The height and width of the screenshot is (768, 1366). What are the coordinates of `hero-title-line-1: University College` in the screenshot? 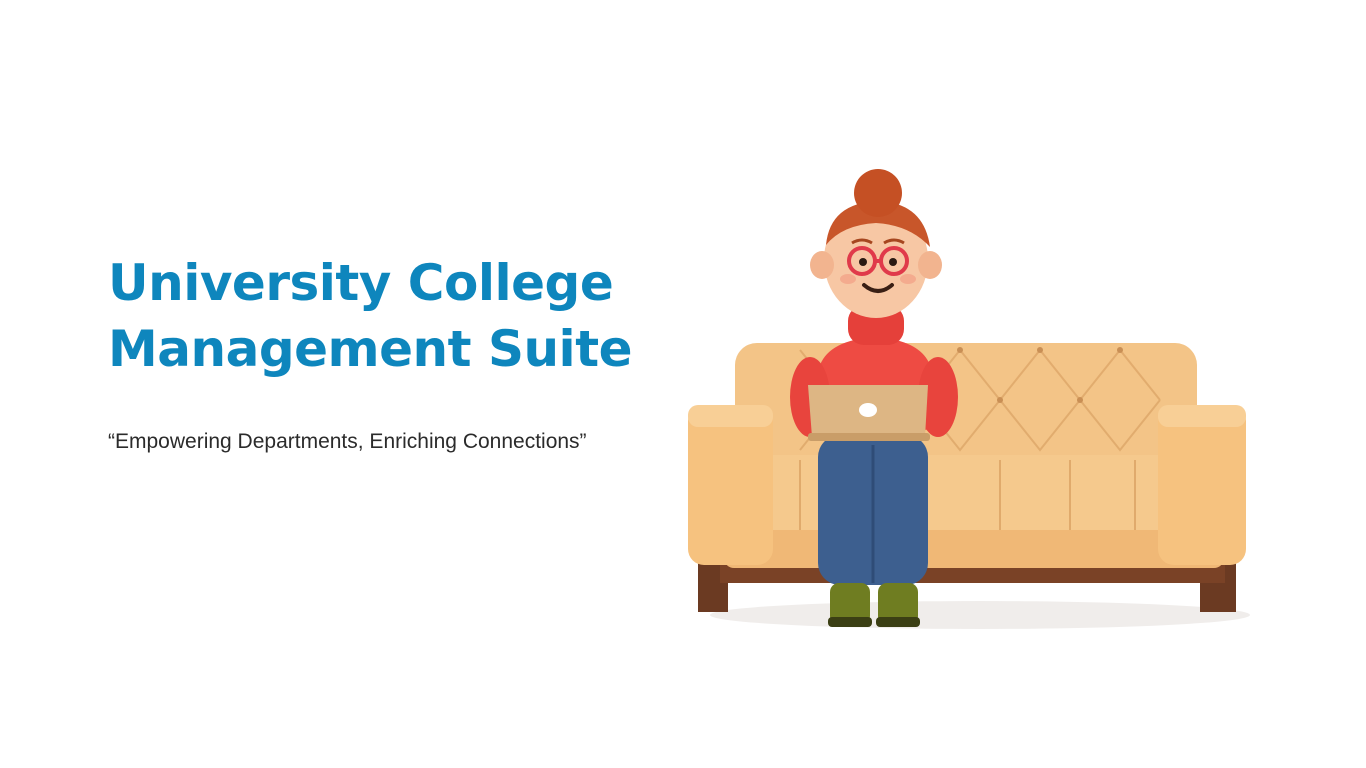 It's located at (361, 283).